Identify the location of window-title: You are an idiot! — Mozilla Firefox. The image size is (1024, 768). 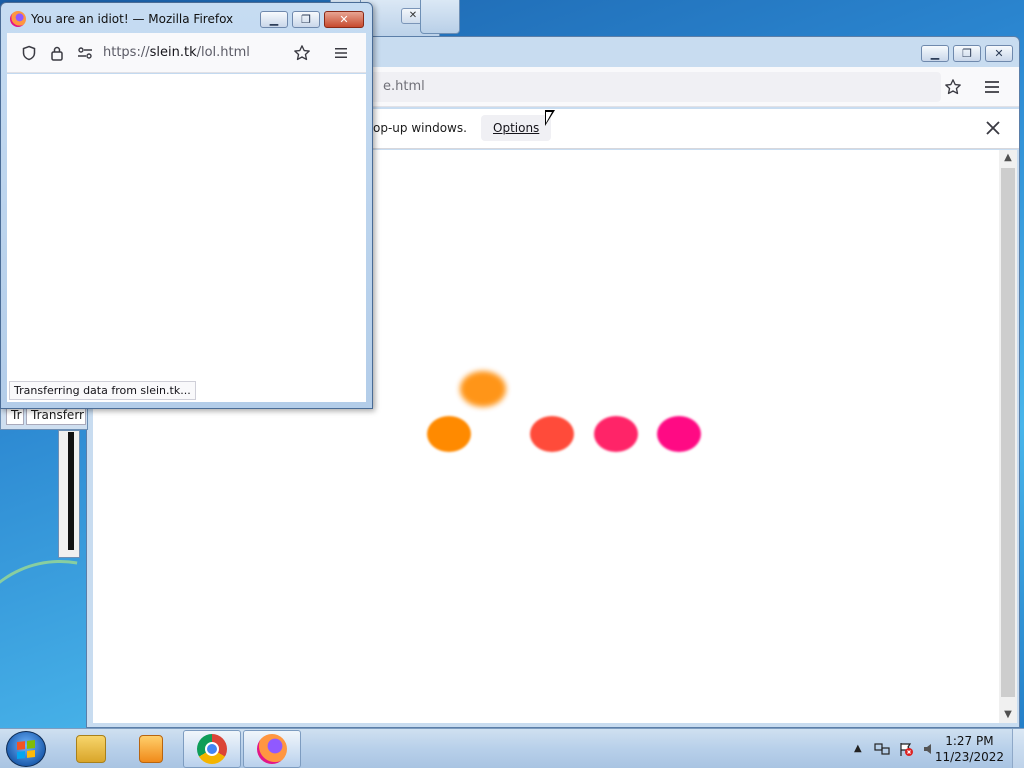
(132, 19).